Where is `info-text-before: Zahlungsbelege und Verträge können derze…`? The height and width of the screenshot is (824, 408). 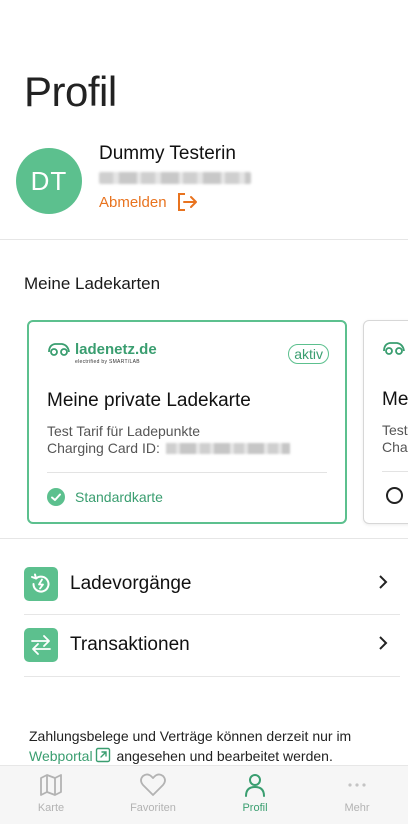 info-text-before: Zahlungsbelege und Verträge können derze… is located at coordinates (190, 736).